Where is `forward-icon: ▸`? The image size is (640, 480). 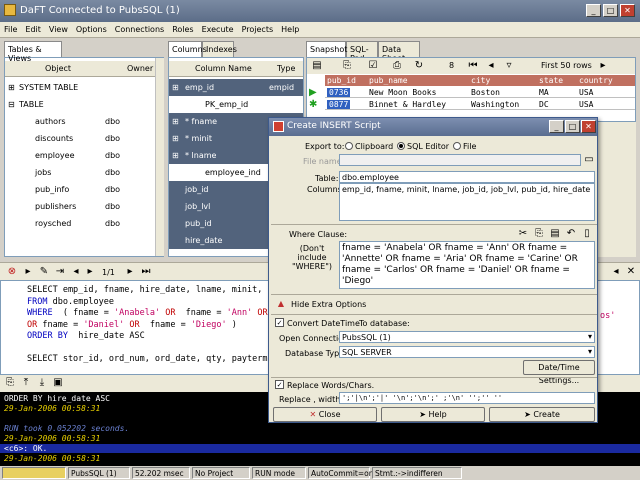
forward-icon: ▸ is located at coordinates (90, 272).